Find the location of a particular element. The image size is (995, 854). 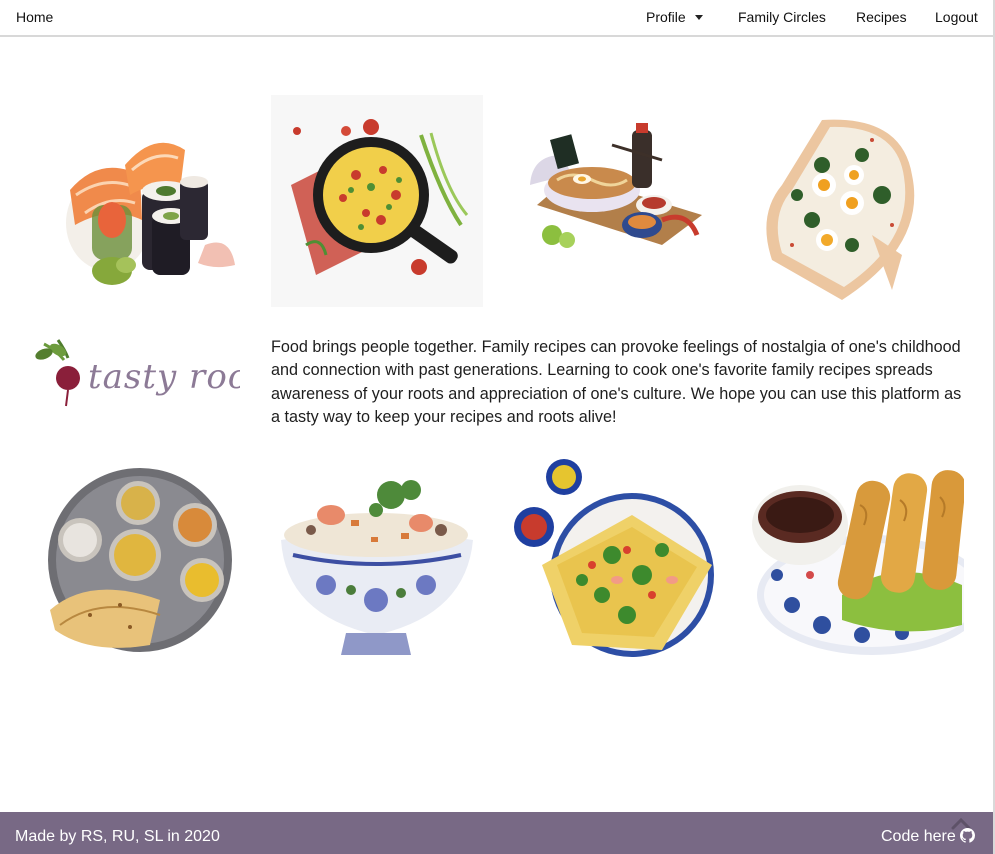

sushi-illustration is located at coordinates (136, 201).